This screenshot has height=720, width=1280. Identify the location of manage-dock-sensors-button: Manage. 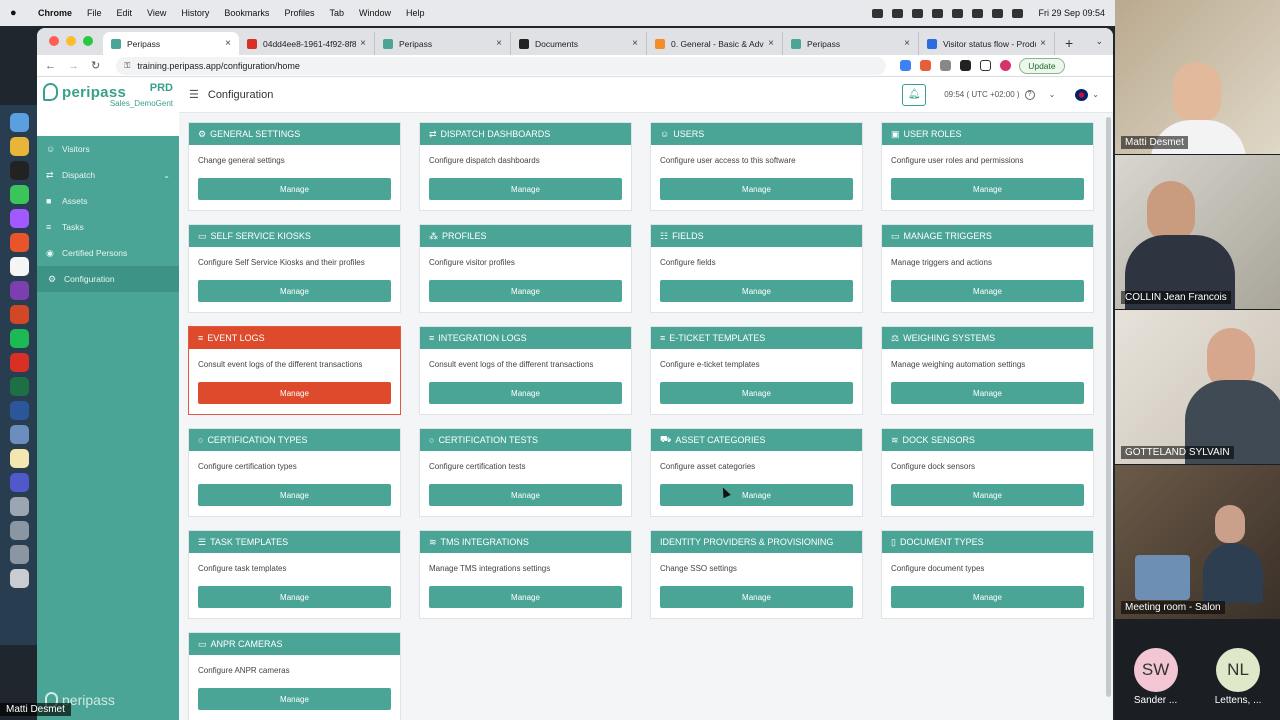
(987, 495).